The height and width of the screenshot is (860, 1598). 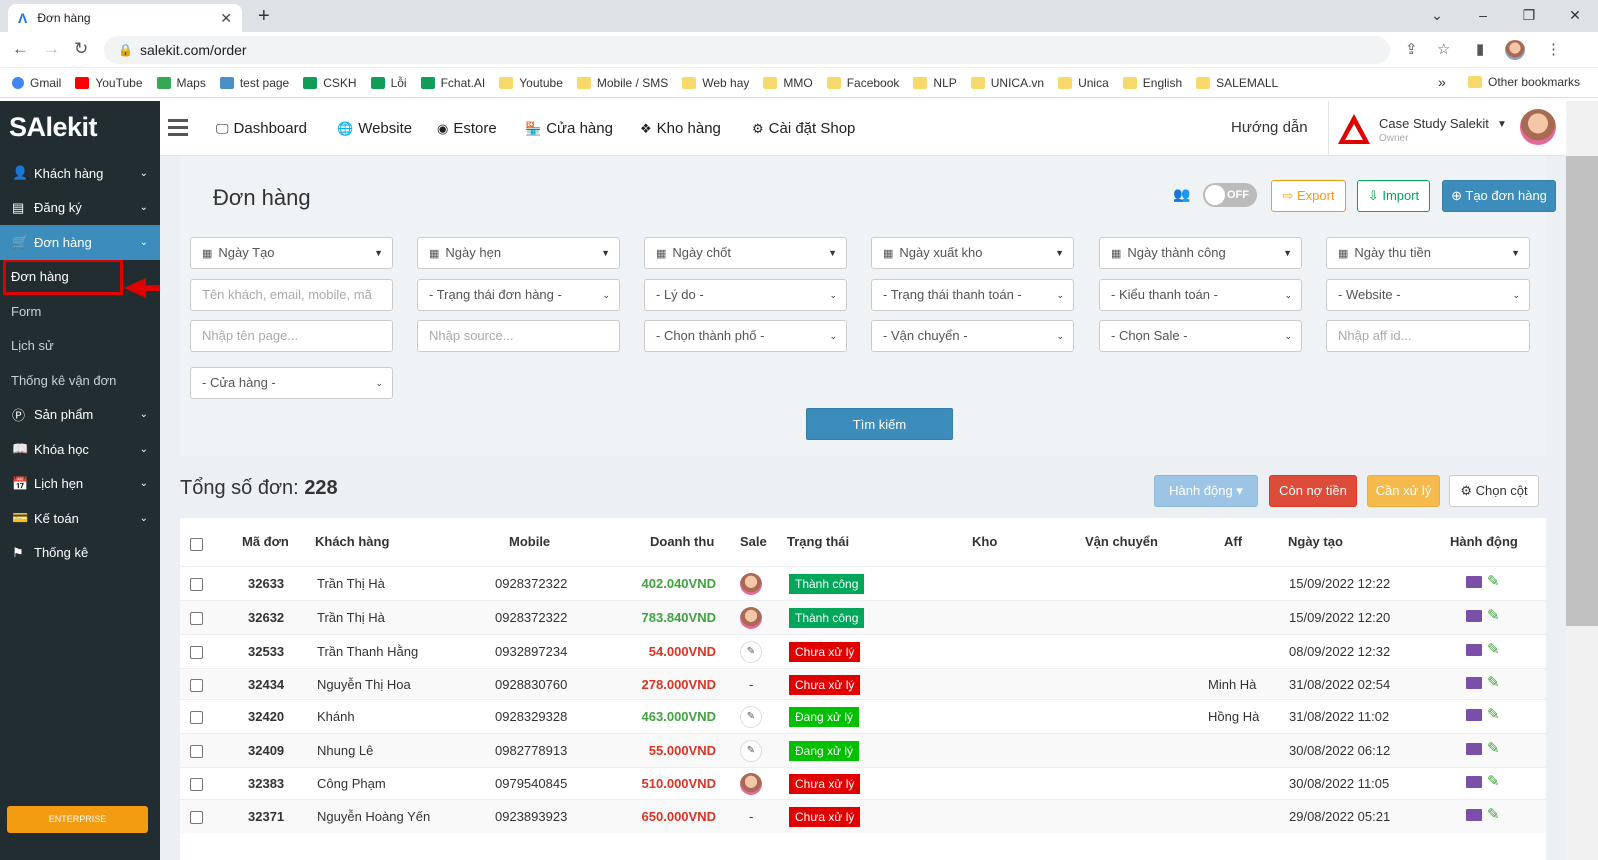 I want to click on menu-kebab-icon: ⋮, so click(x=1553, y=49).